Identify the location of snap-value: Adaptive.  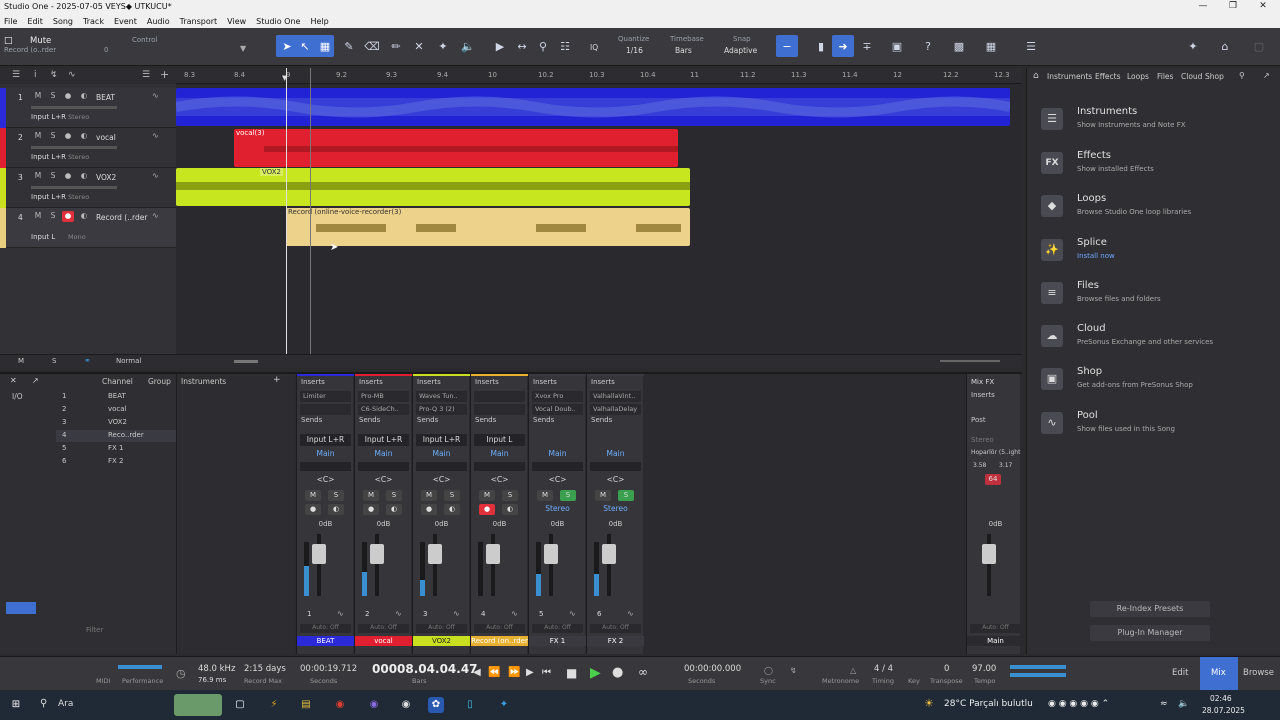
(740, 50).